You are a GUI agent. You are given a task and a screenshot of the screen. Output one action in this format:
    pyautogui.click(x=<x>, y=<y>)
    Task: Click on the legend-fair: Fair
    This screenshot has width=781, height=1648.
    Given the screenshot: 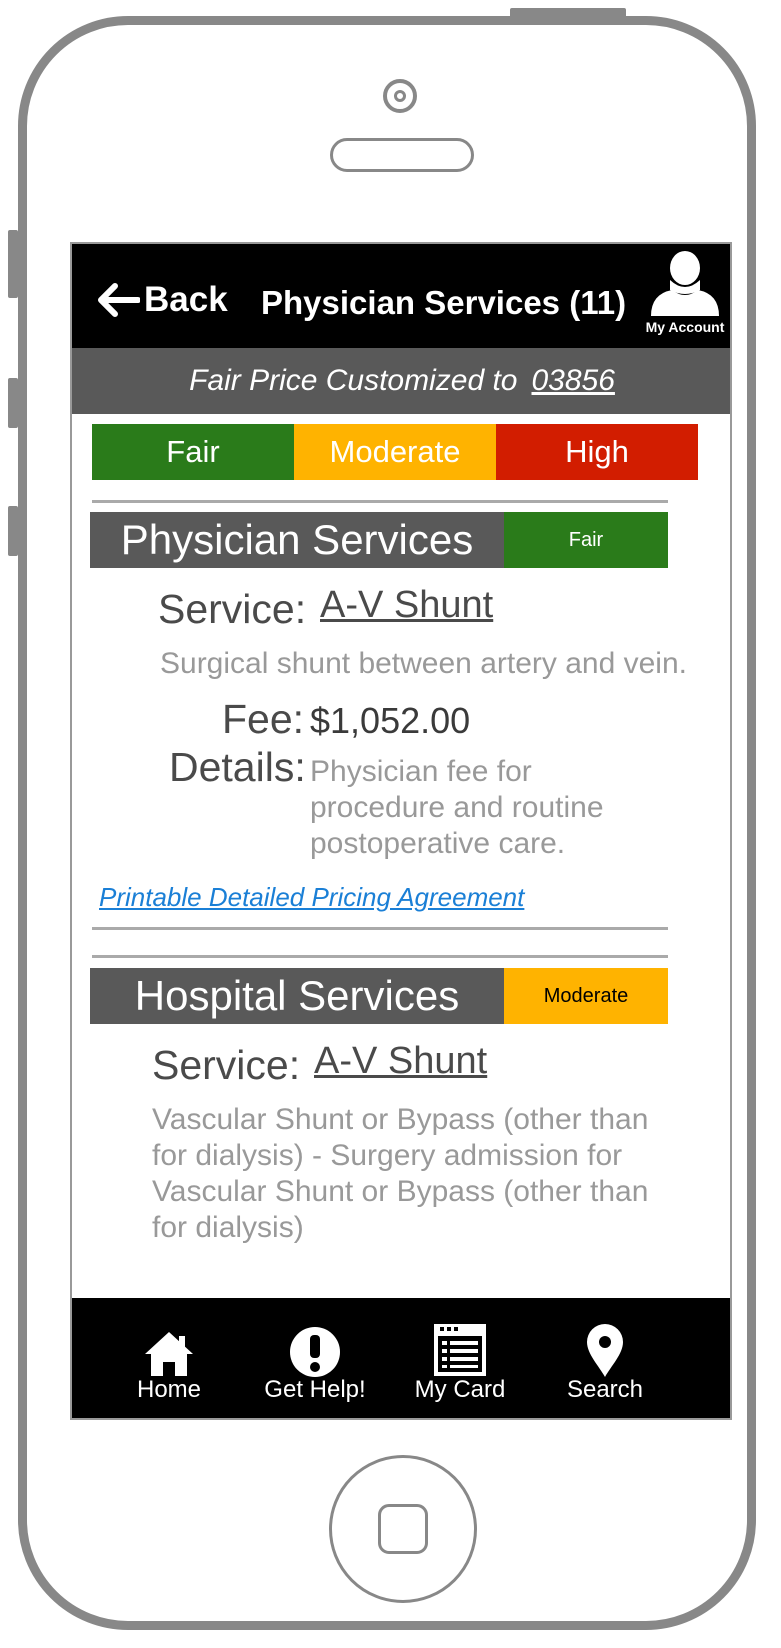 What is the action you would take?
    pyautogui.click(x=193, y=452)
    